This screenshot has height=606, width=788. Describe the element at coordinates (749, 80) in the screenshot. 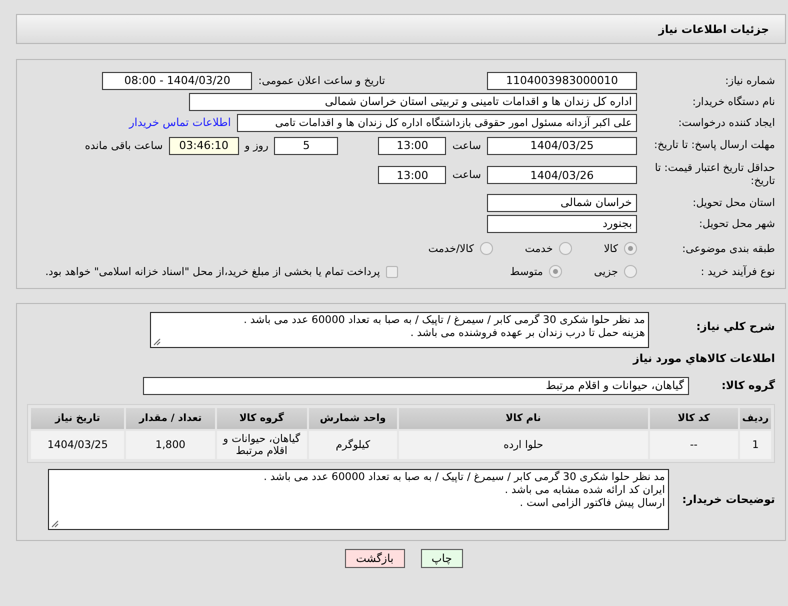

I see `field-label: شماره نیاز:` at that location.